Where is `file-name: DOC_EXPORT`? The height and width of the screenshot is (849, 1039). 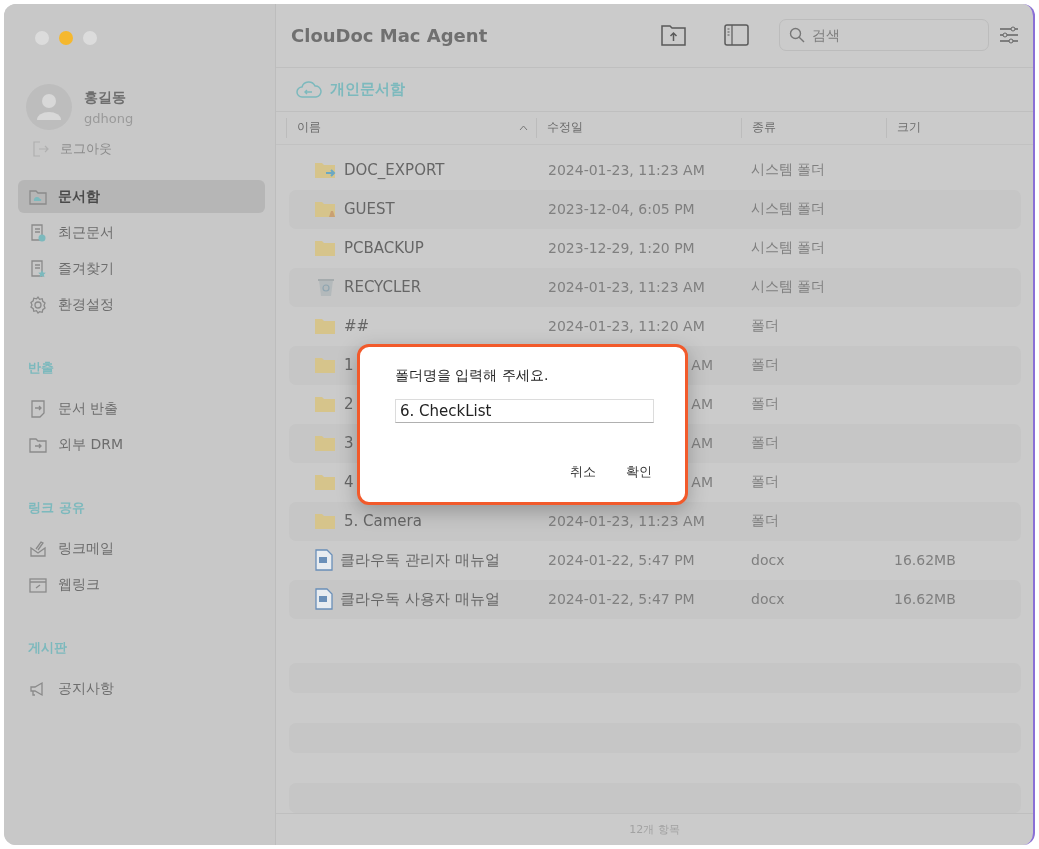
file-name: DOC_EXPORT is located at coordinates (394, 170).